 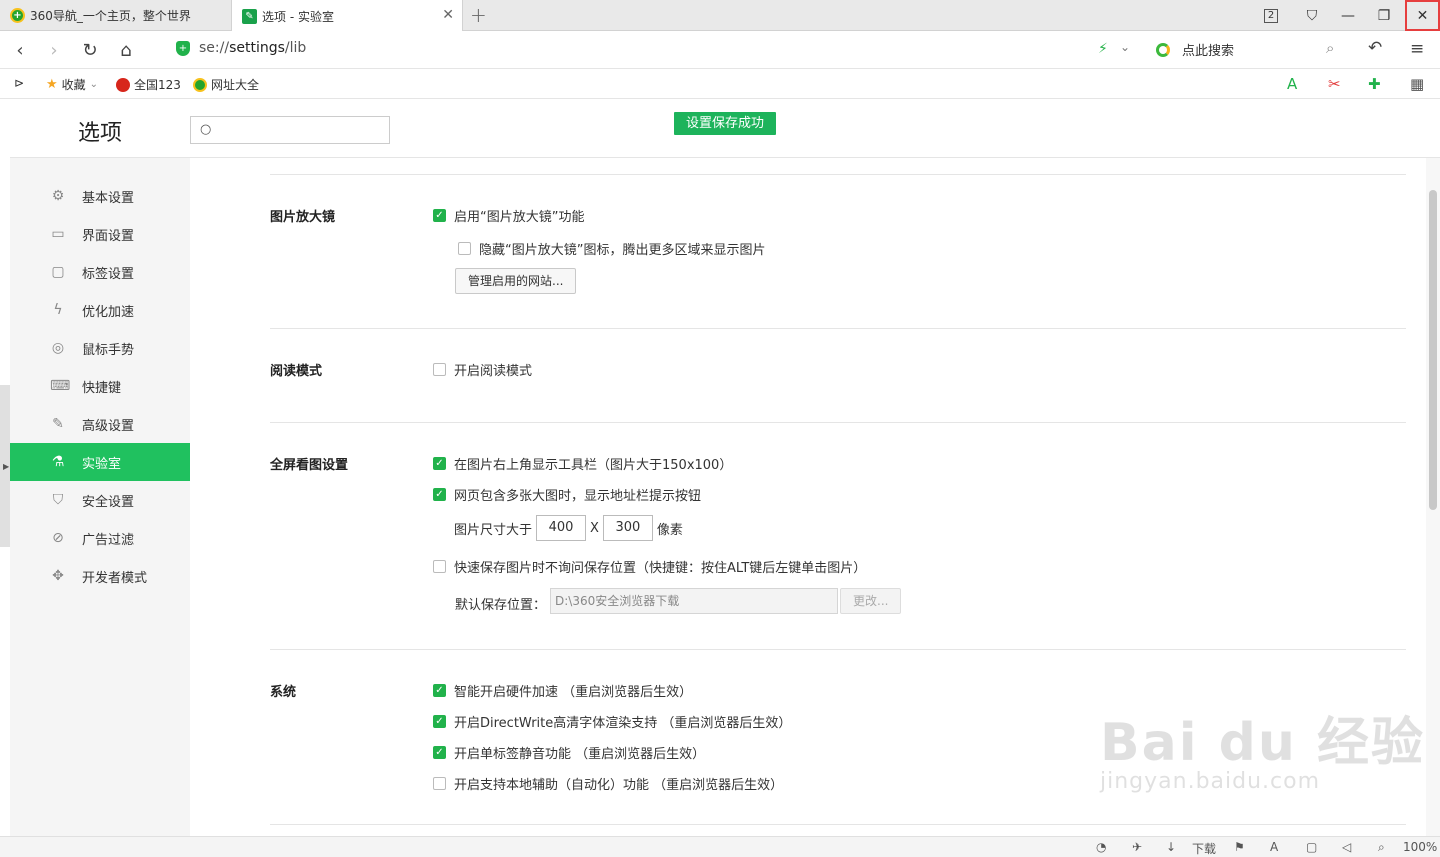 I want to click on window-icon: ▢, so click(x=1311, y=847).